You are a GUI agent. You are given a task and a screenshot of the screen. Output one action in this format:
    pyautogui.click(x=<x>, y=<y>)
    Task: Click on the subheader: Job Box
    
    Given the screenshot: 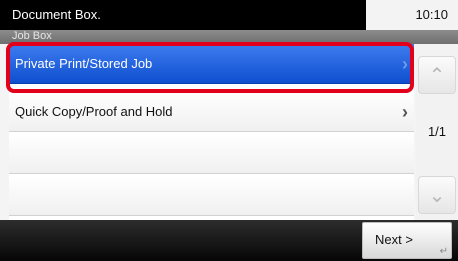 What is the action you would take?
    pyautogui.click(x=229, y=37)
    